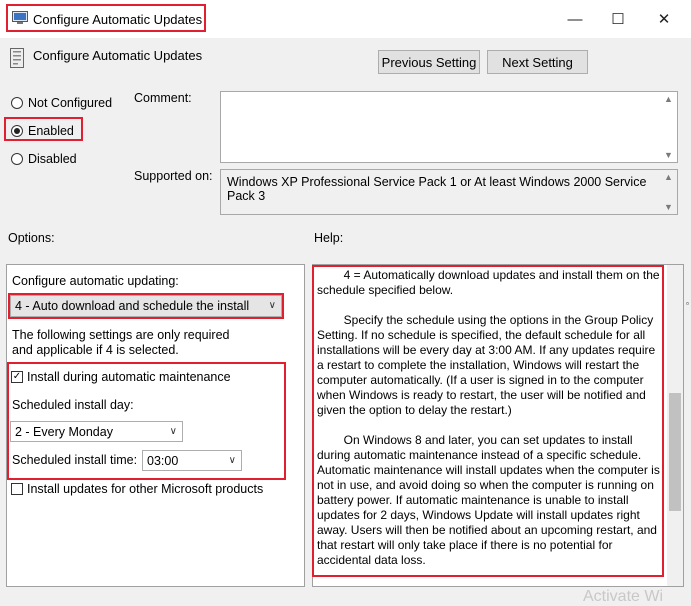 This screenshot has height=606, width=691. Describe the element at coordinates (17, 377) in the screenshot. I see `checkbox-checked-icon: ✓` at that location.